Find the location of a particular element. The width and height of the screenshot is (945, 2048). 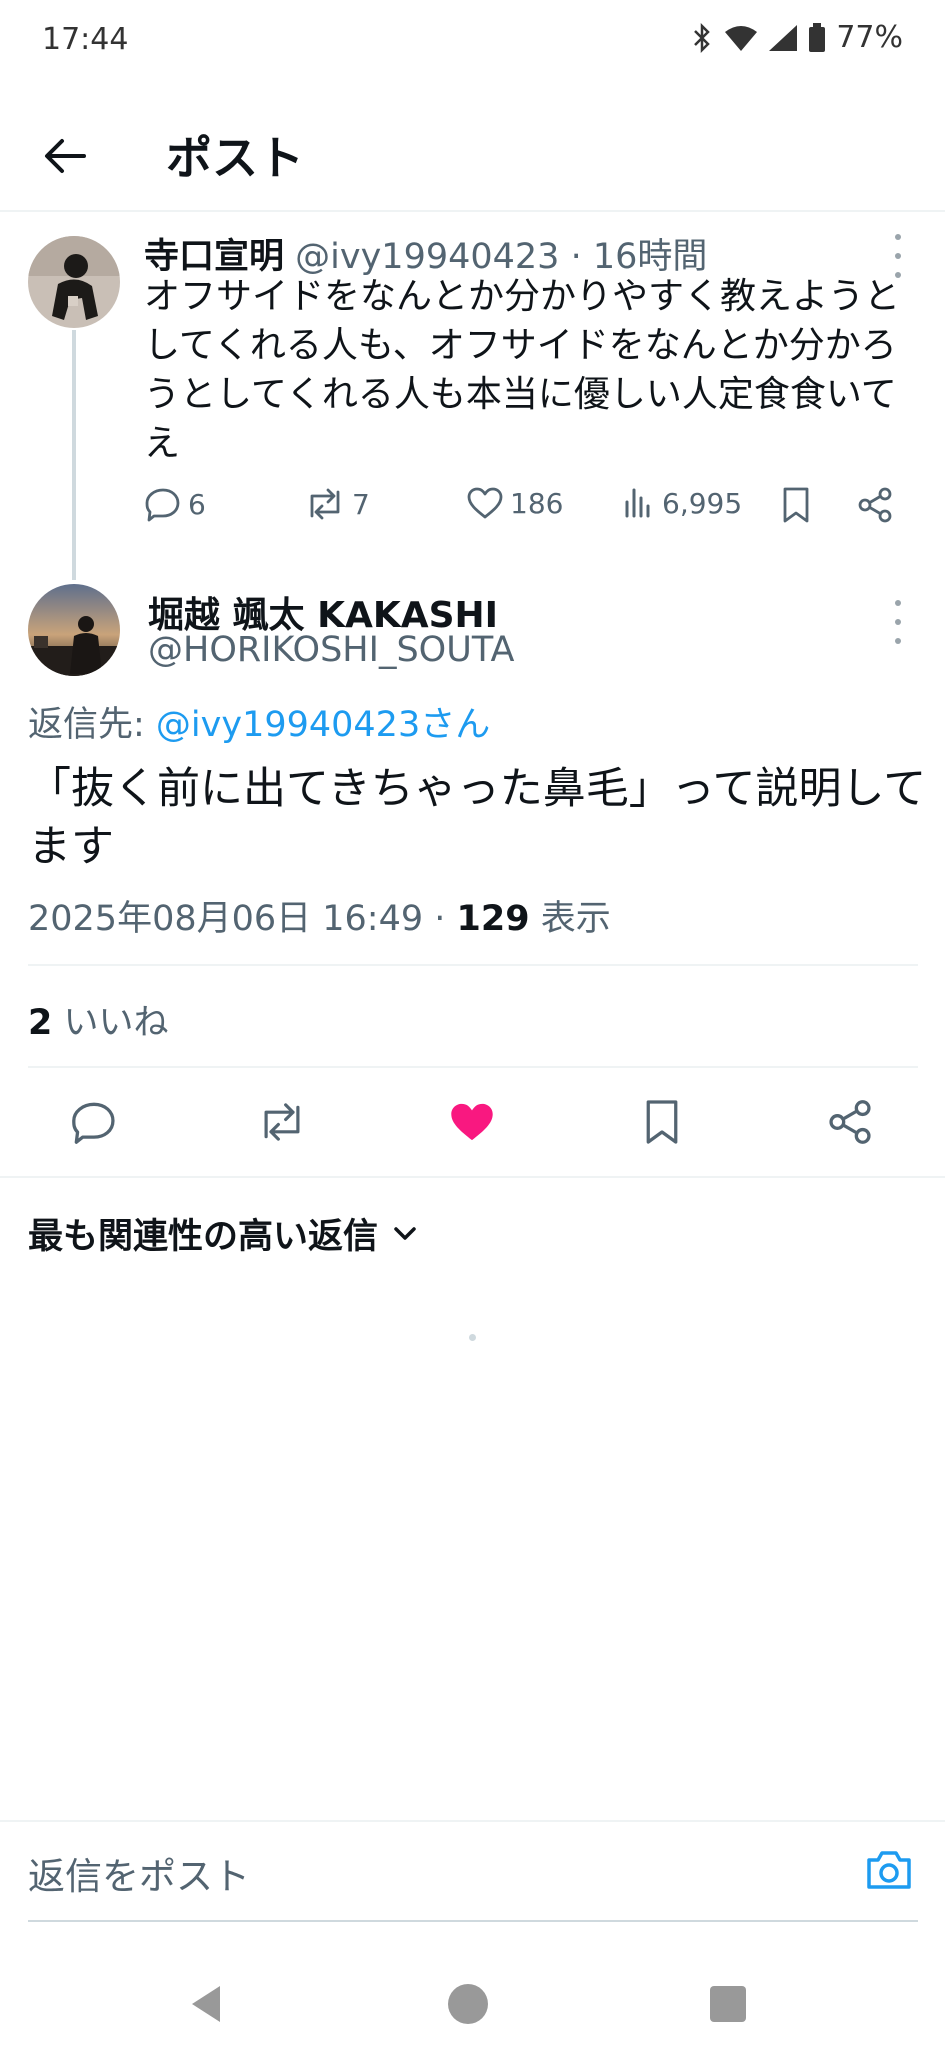

avatar-post1 is located at coordinates (74, 282).